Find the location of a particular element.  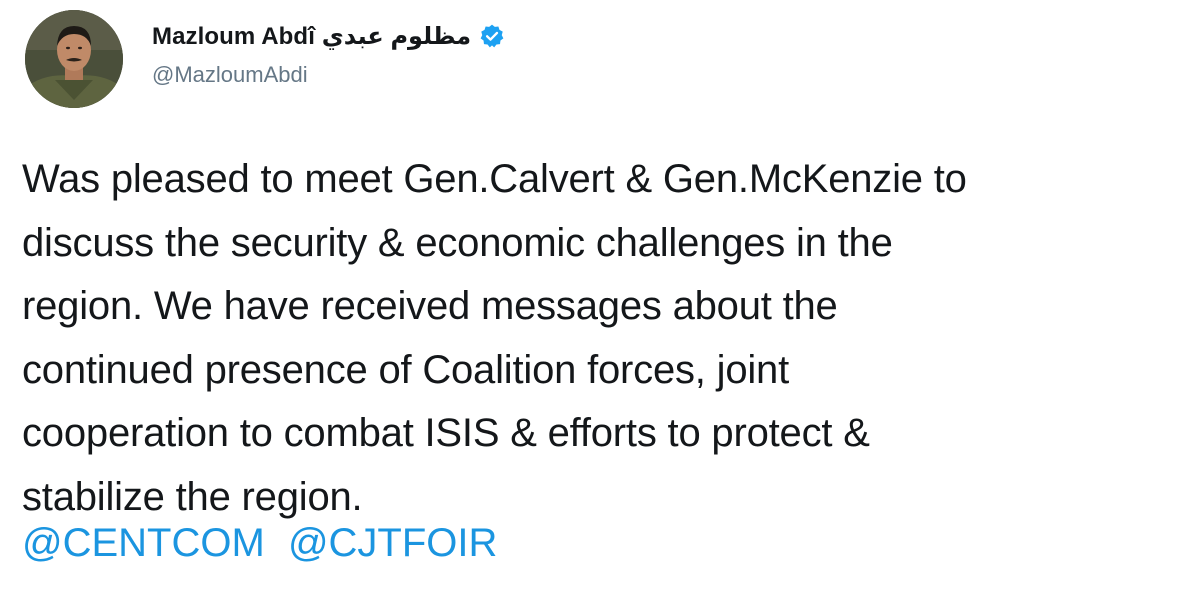

avatar is located at coordinates (74, 59).